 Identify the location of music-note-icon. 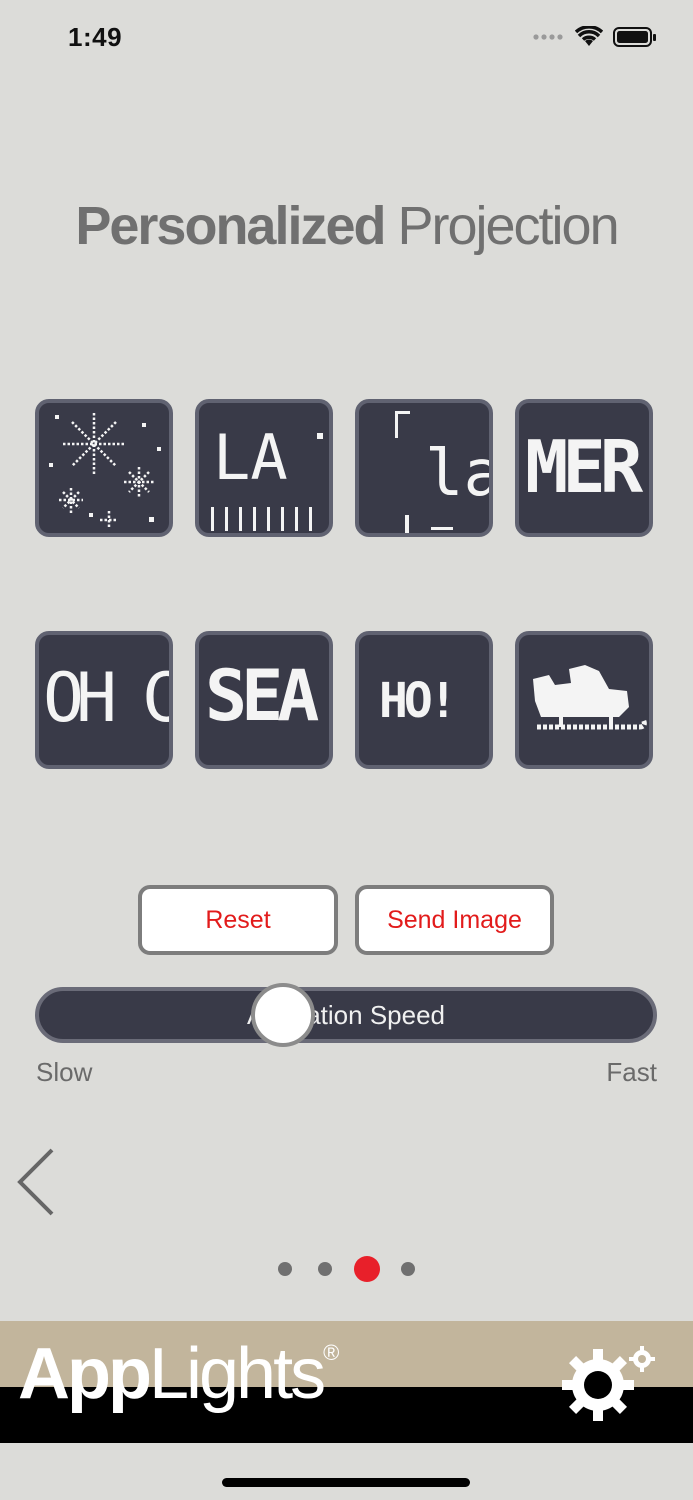
(402, 424).